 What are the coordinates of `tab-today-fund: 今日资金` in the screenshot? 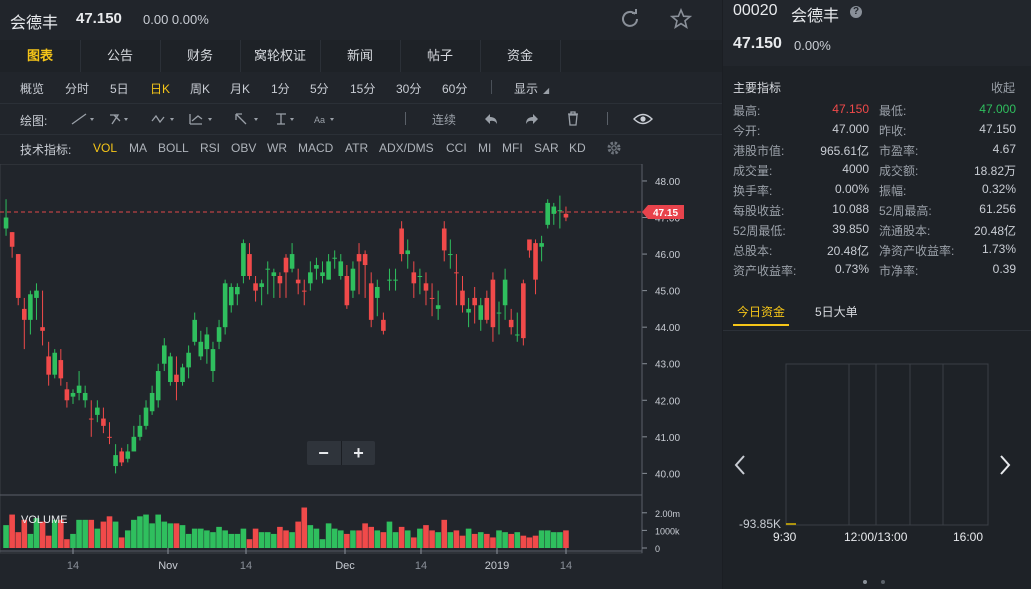 It's located at (761, 311).